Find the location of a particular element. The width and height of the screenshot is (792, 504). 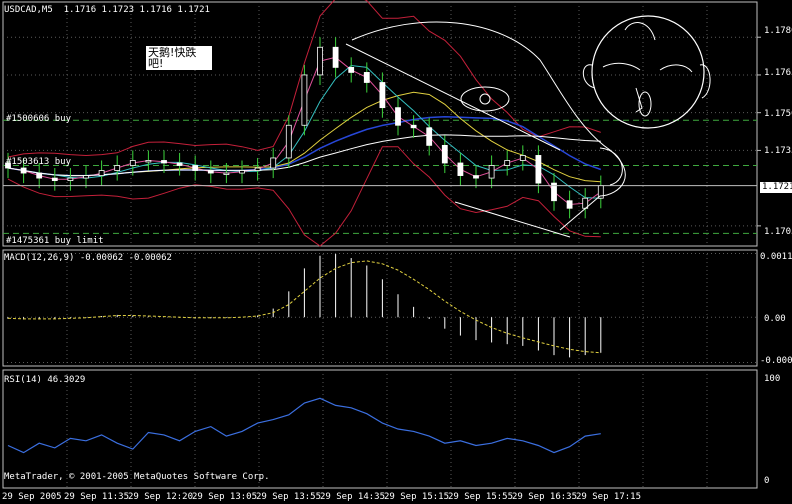

eye-doodle-pupil is located at coordinates (485, 99).